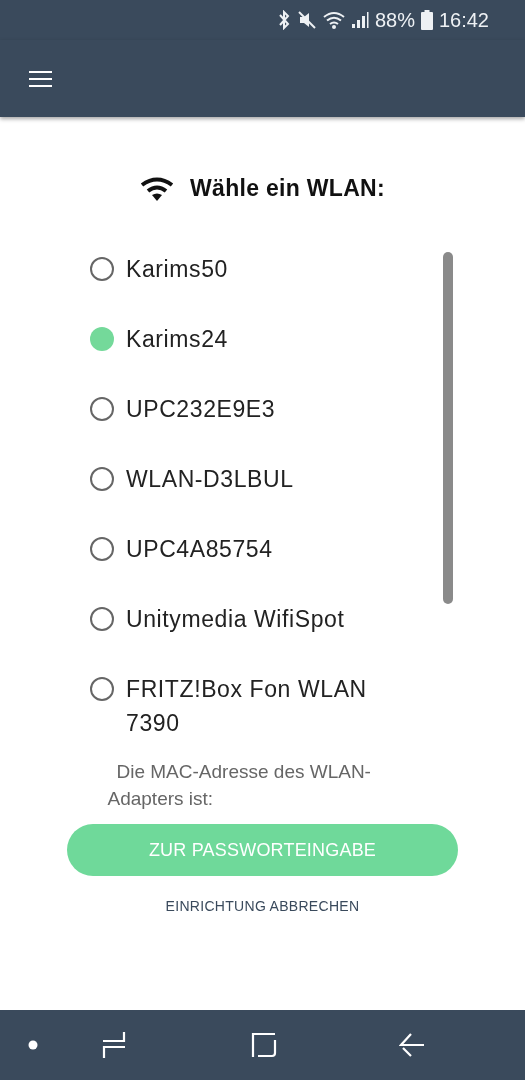 Image resolution: width=525 pixels, height=1080 pixels. What do you see at coordinates (177, 339) in the screenshot?
I see `network-name: Karims24` at bounding box center [177, 339].